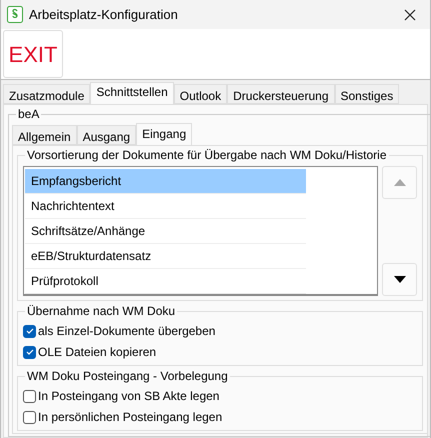 The height and width of the screenshot is (438, 431). What do you see at coordinates (201, 94) in the screenshot?
I see `tab: Outlook` at bounding box center [201, 94].